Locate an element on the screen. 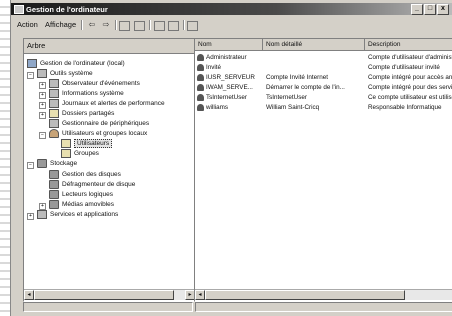 This screenshot has height=316, width=452. list-horizontal-scrollbar: ◂ is located at coordinates (323, 294).